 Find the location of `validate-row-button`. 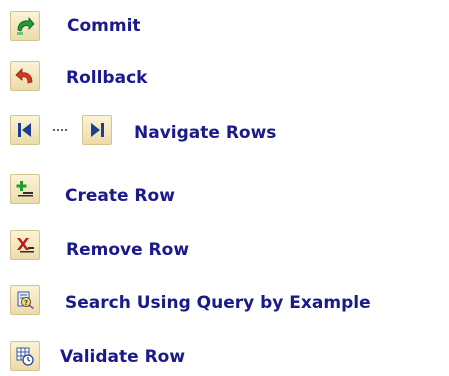

validate-row-button is located at coordinates (25, 356).